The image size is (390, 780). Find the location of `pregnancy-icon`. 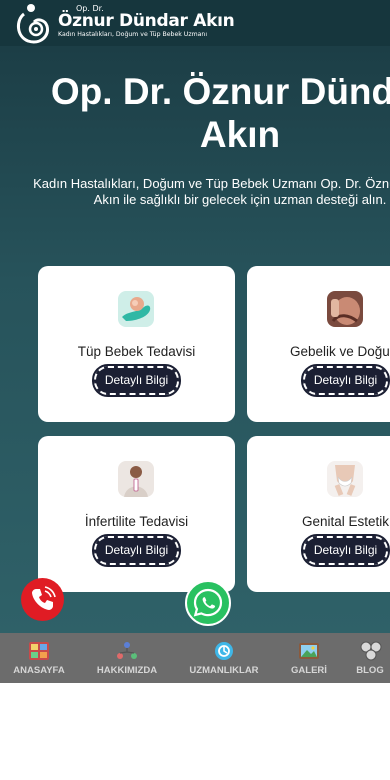

pregnancy-icon is located at coordinates (345, 309).